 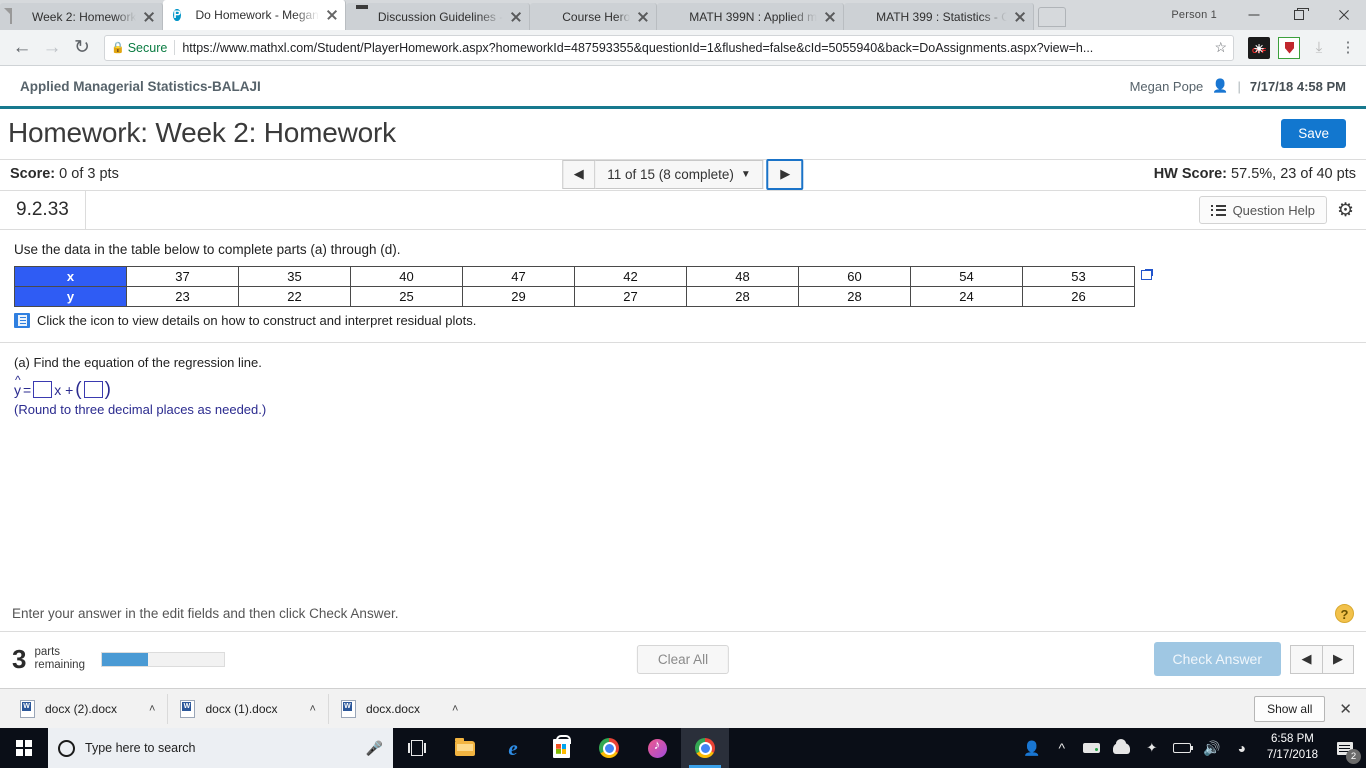 I want to click on cell-x-3: 47, so click(x=518, y=276).